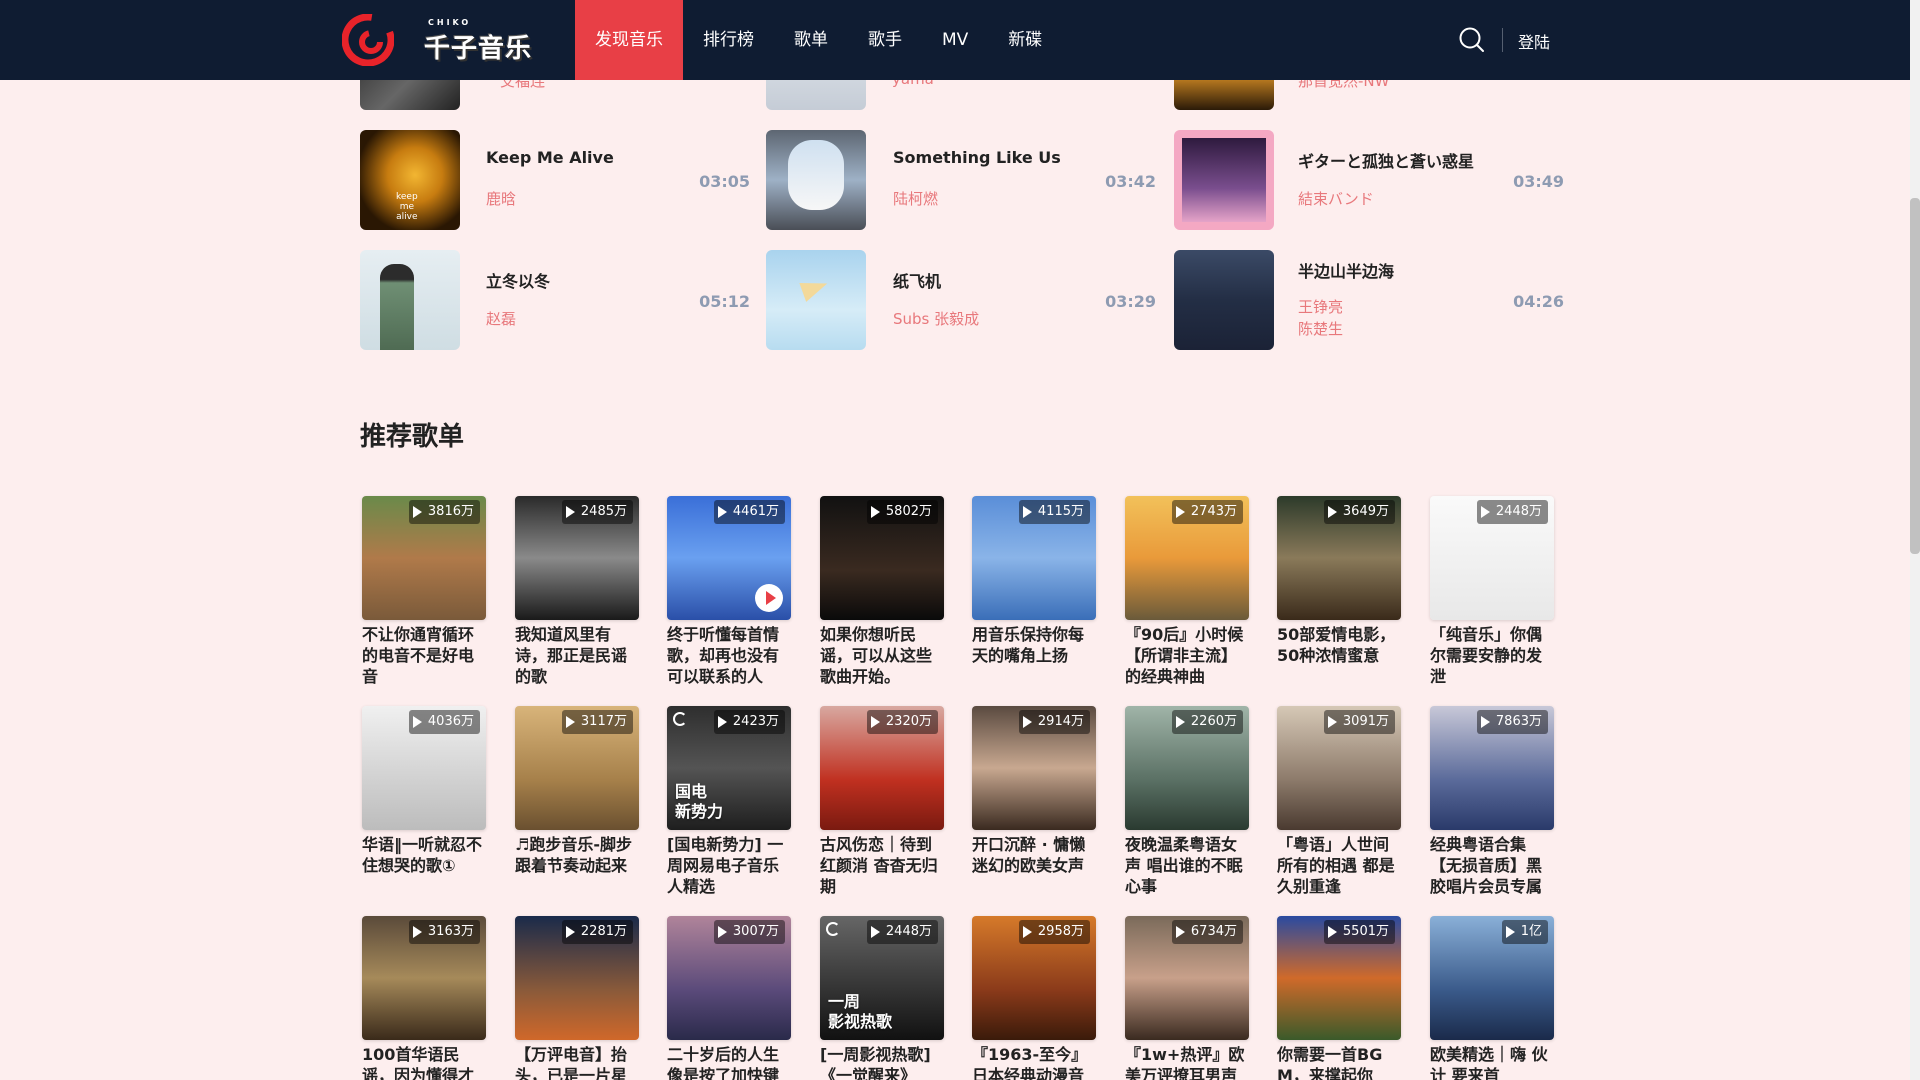 The height and width of the screenshot is (1080, 1920). I want to click on playlist-name: 夜晚温柔粤语女声 唱出谁的不眠心事, so click(1187, 865).